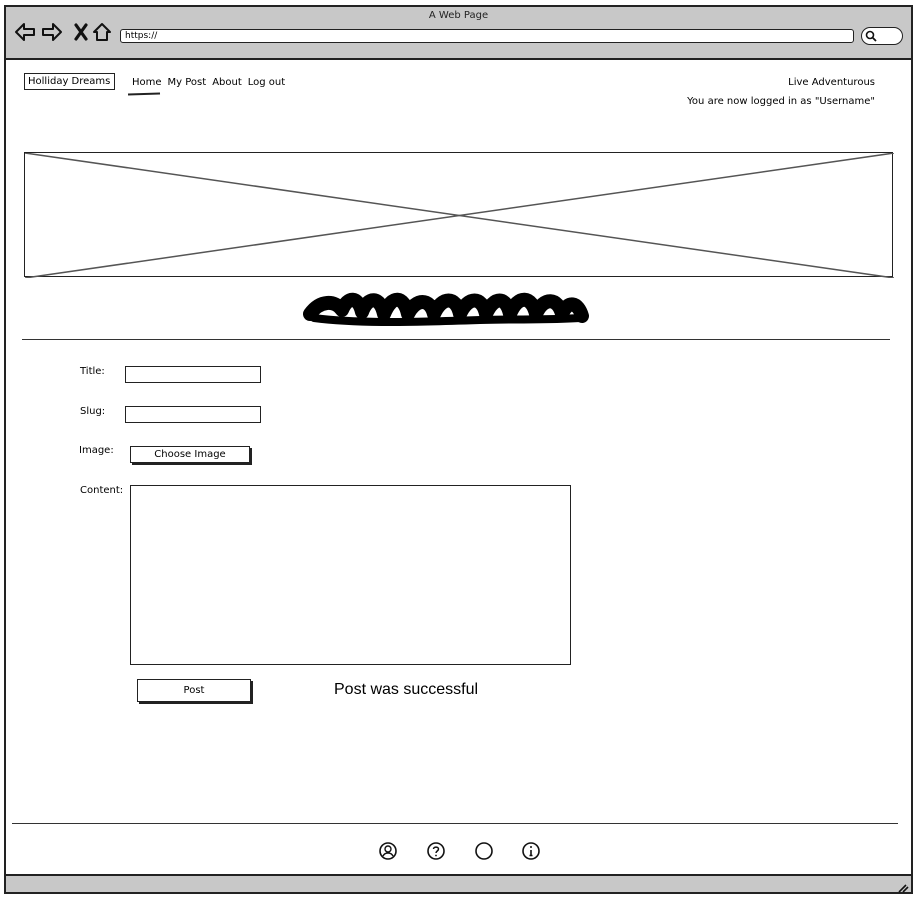  Describe the element at coordinates (194, 690) in the screenshot. I see `post-button: Post` at that location.